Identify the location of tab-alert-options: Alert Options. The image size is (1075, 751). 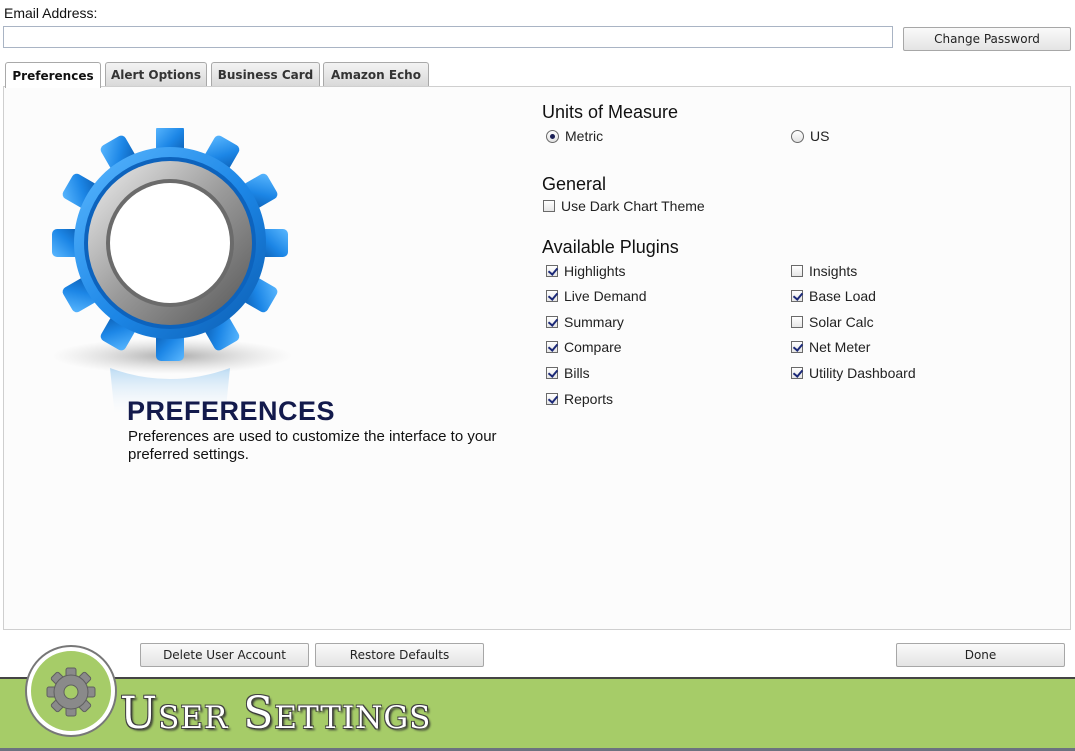
(156, 74).